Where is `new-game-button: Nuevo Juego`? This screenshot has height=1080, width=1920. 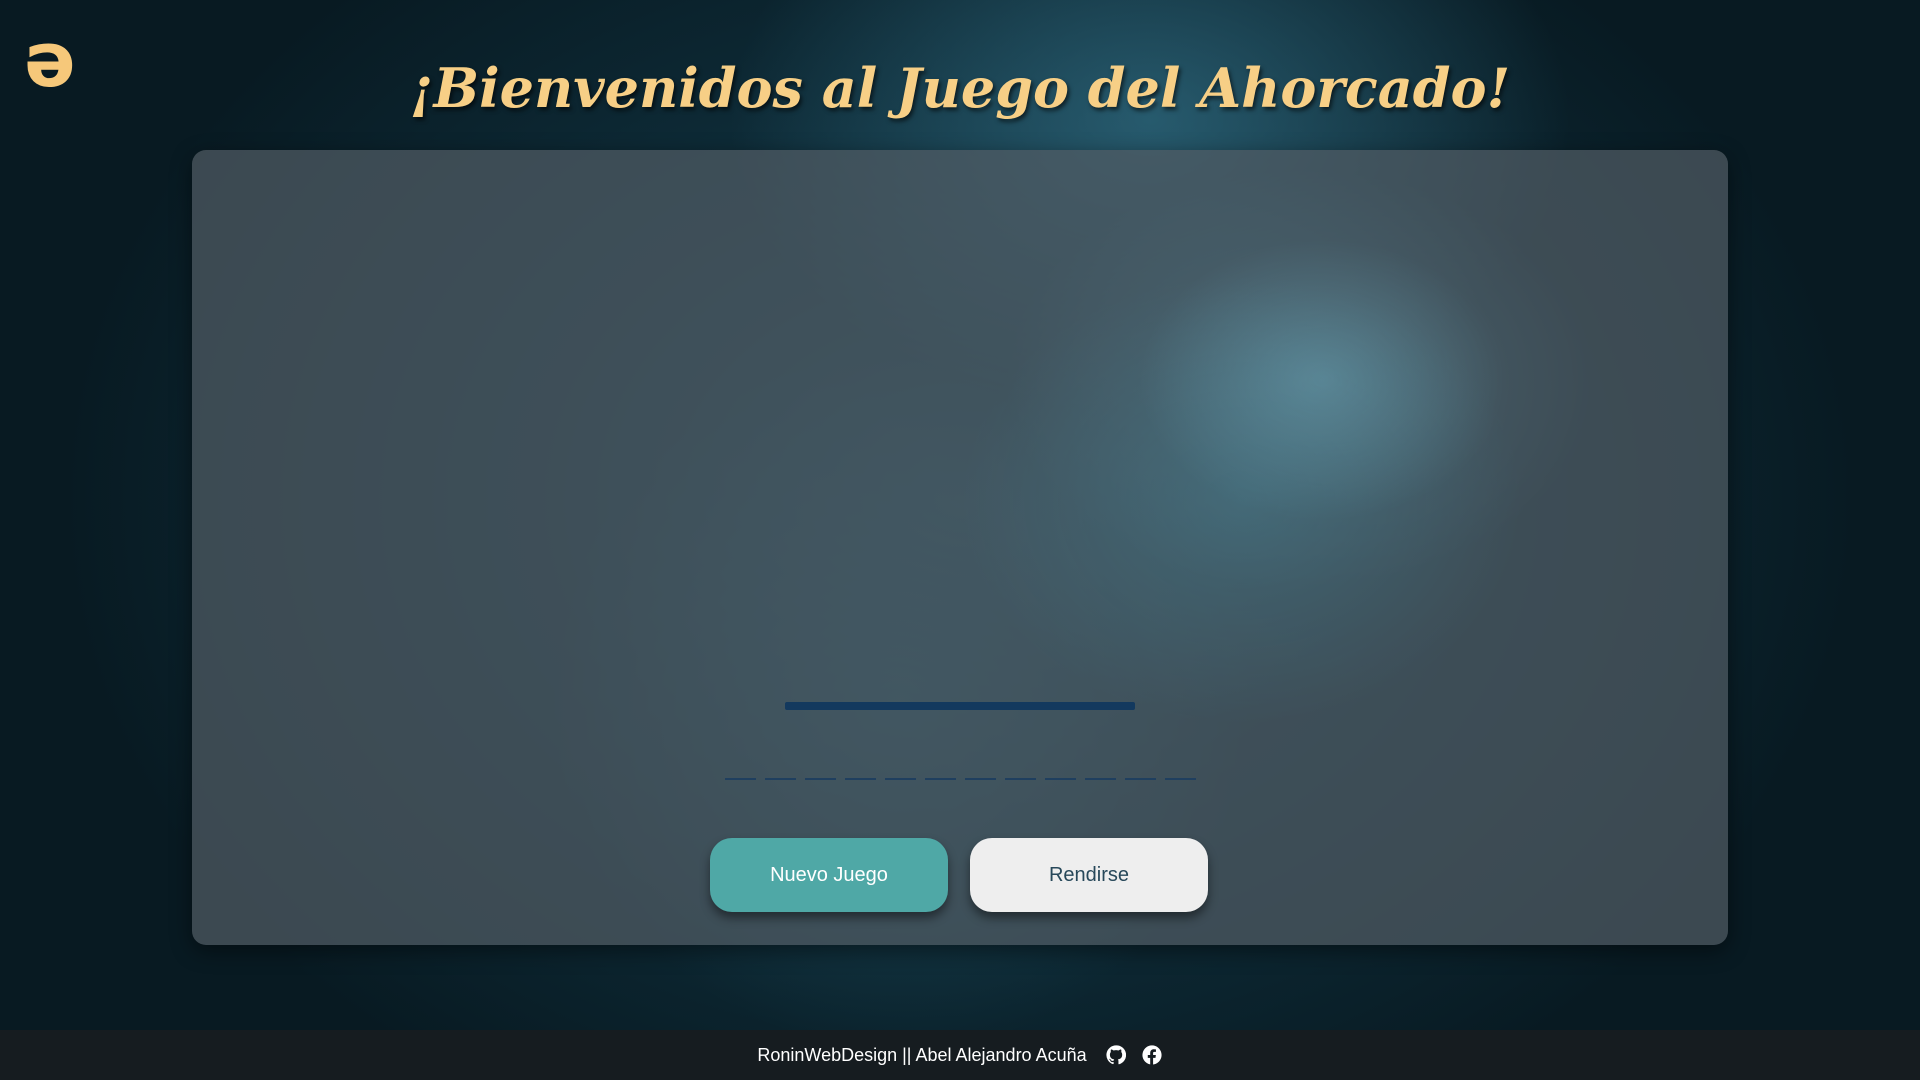 new-game-button: Nuevo Juego is located at coordinates (829, 875).